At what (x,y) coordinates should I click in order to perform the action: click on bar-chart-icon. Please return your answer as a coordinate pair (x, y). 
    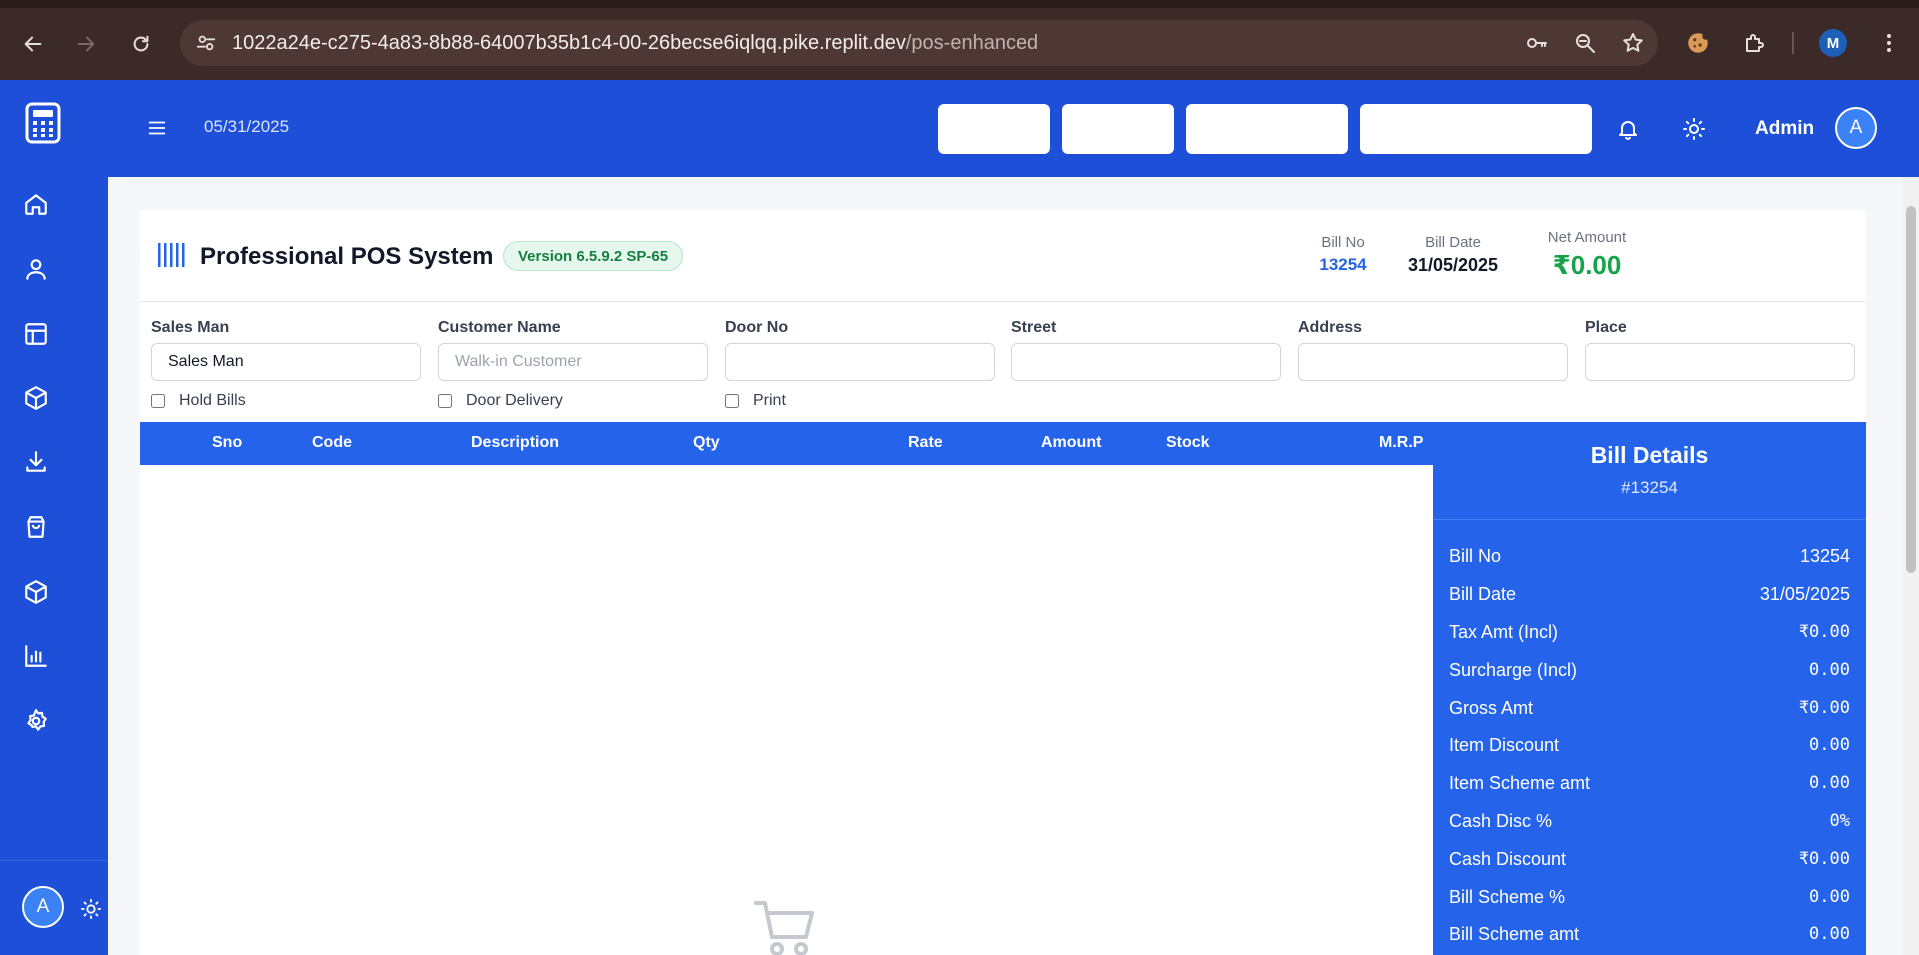
    Looking at the image, I should click on (36, 656).